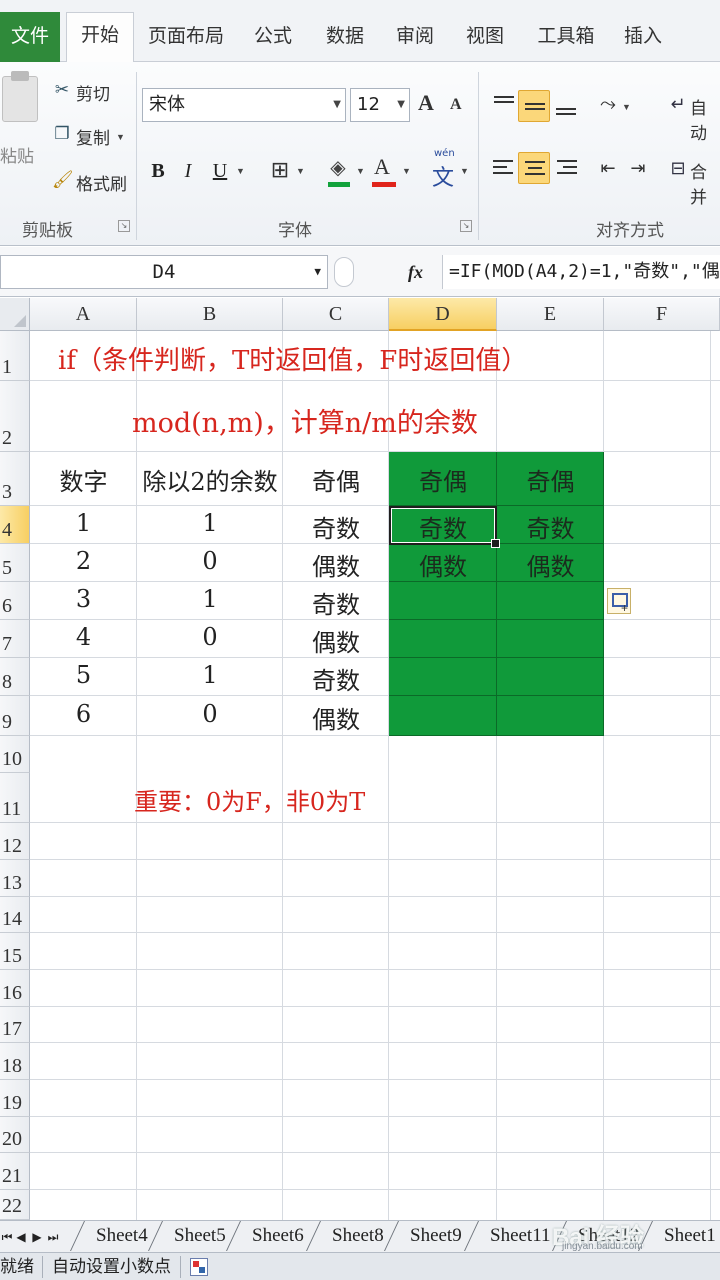 Image resolution: width=720 pixels, height=1280 pixels. What do you see at coordinates (199, 1267) in the screenshot?
I see `macro-record-icon` at bounding box center [199, 1267].